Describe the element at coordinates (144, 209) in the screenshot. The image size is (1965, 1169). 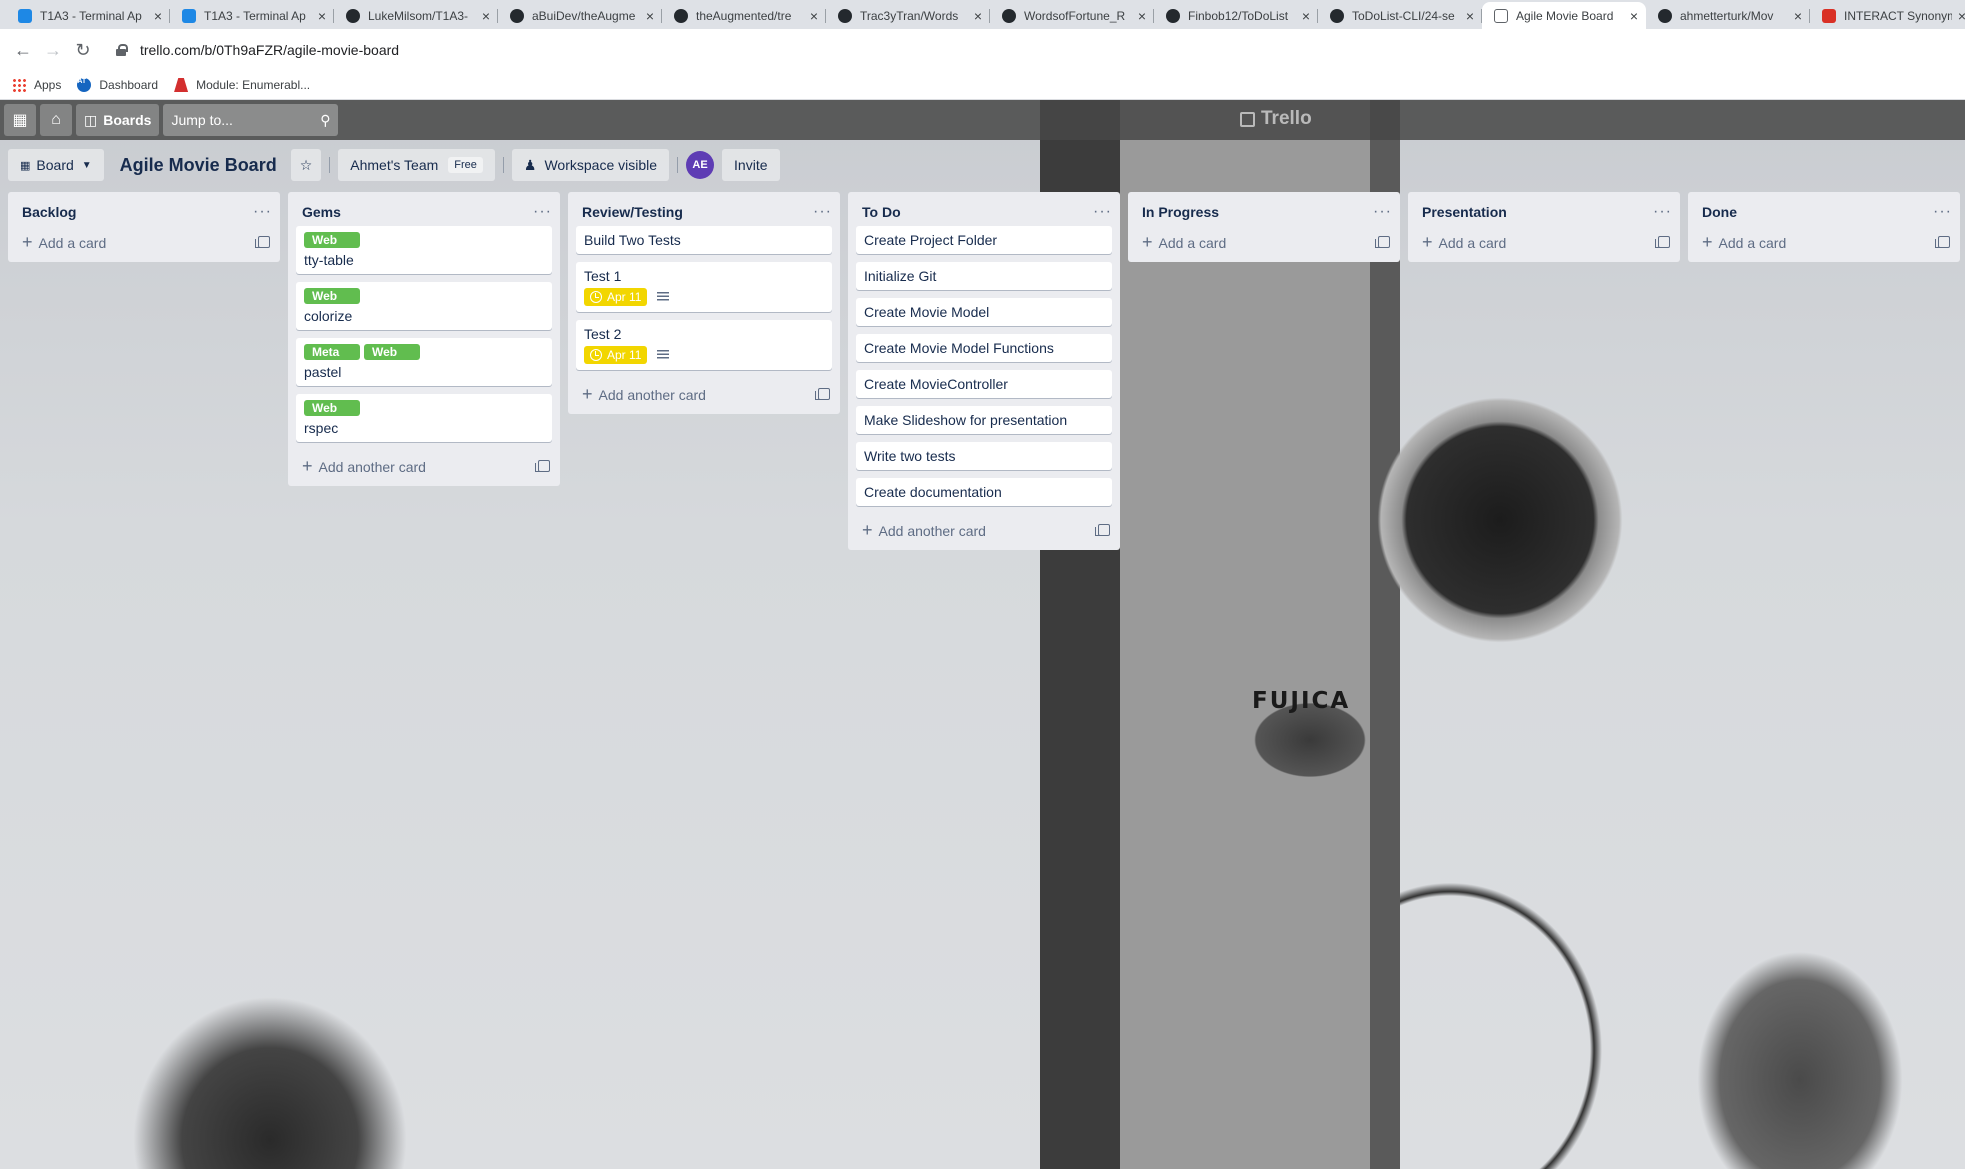
I see `list-header: Backlog ···` at that location.